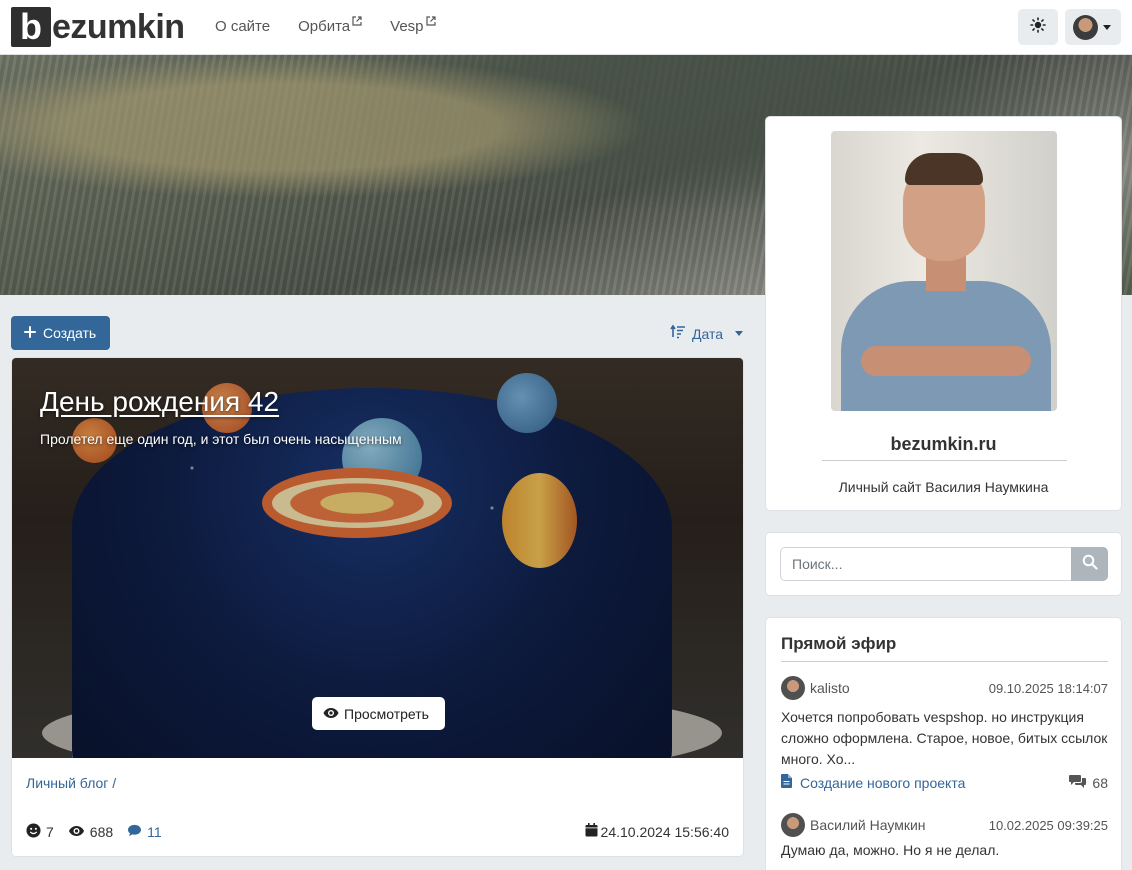 The height and width of the screenshot is (870, 1132). I want to click on post-stats: 7 688 11, so click(94, 832).